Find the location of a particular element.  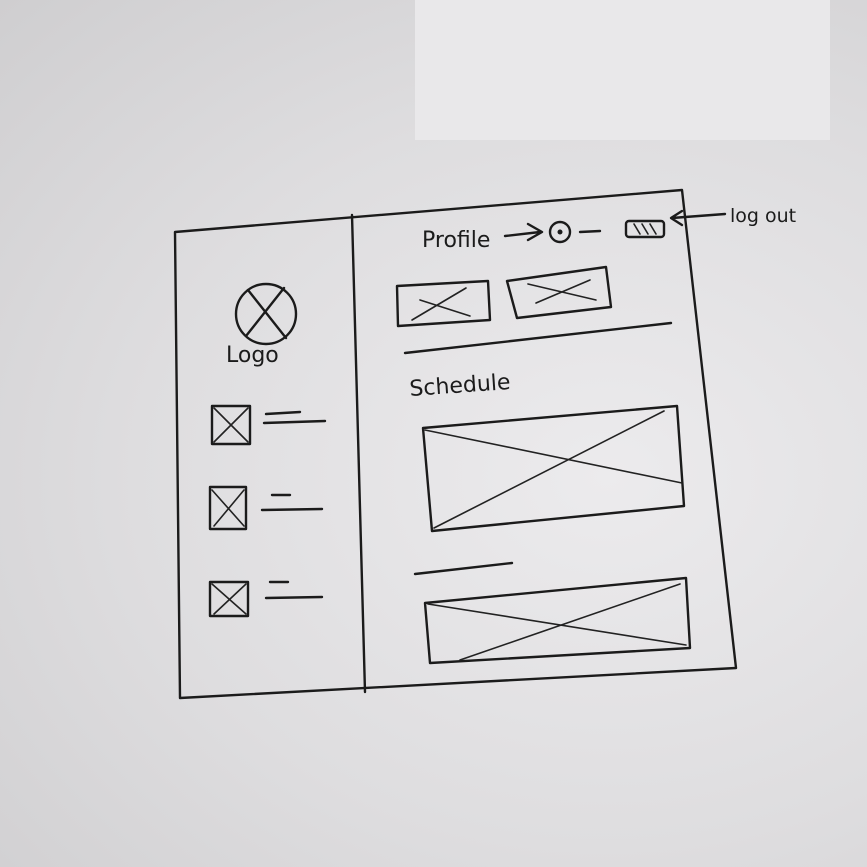

logo is located at coordinates (266, 314).